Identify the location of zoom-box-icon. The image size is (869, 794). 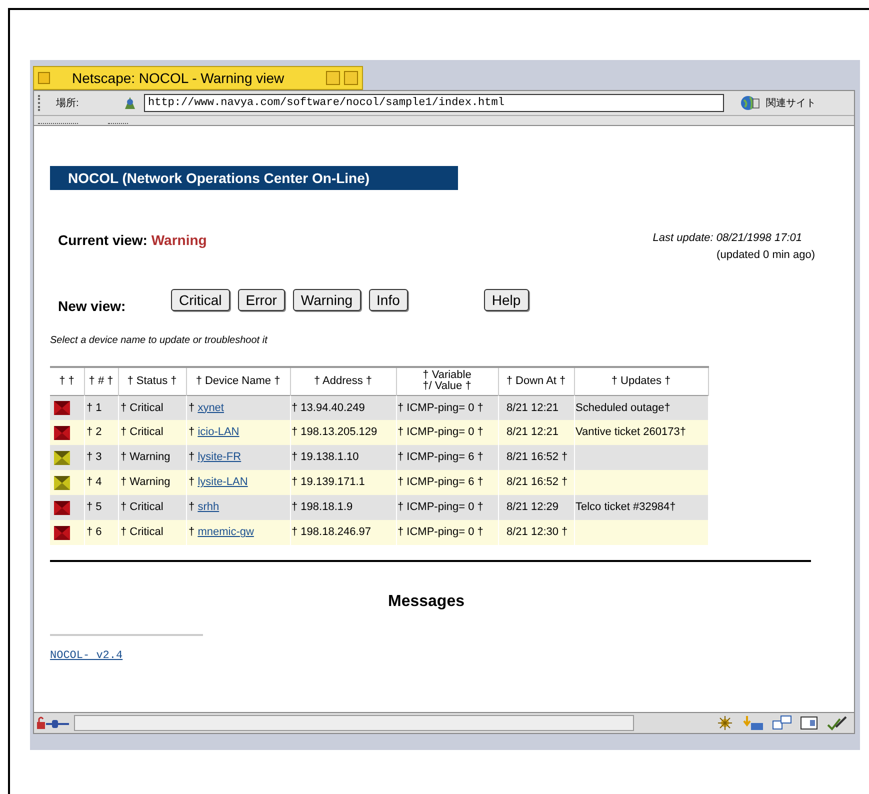
(333, 78).